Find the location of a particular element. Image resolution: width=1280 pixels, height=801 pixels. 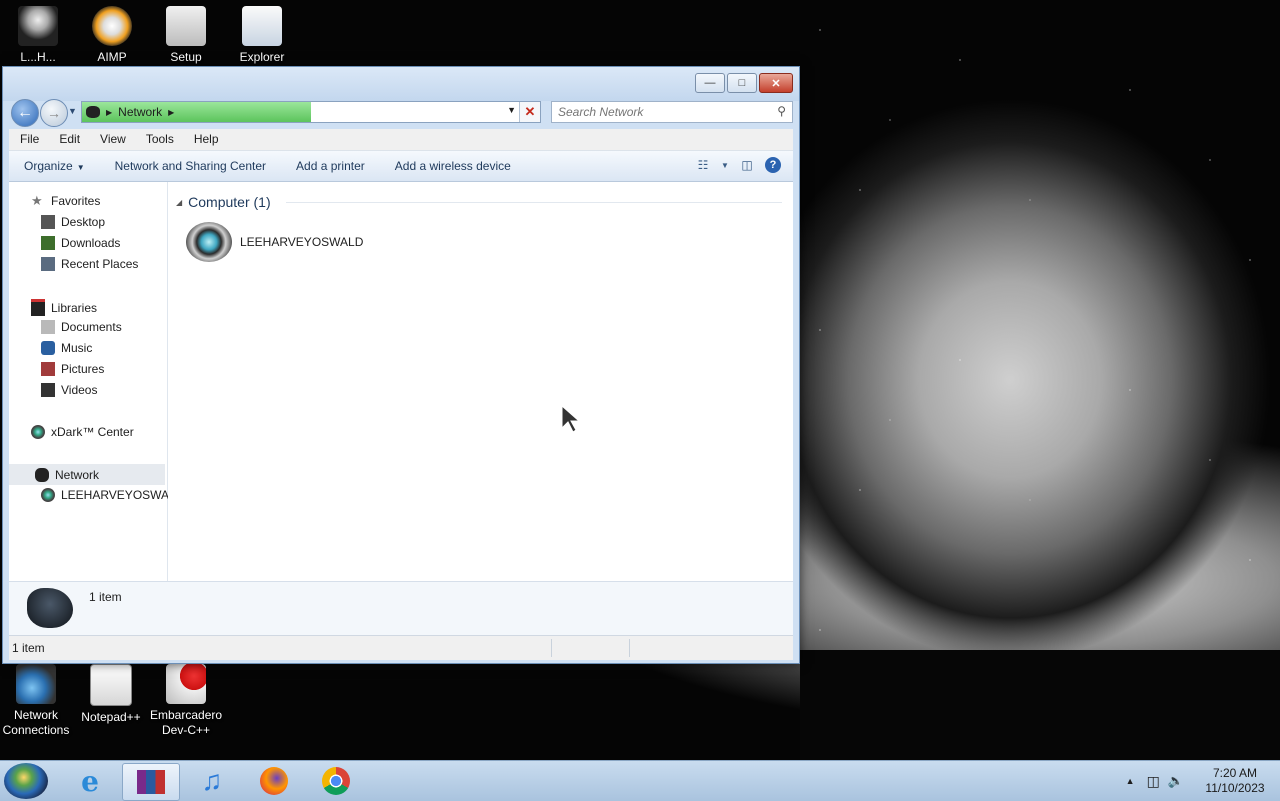

group-header: ◢ Computer (1) is located at coordinates (223, 202).